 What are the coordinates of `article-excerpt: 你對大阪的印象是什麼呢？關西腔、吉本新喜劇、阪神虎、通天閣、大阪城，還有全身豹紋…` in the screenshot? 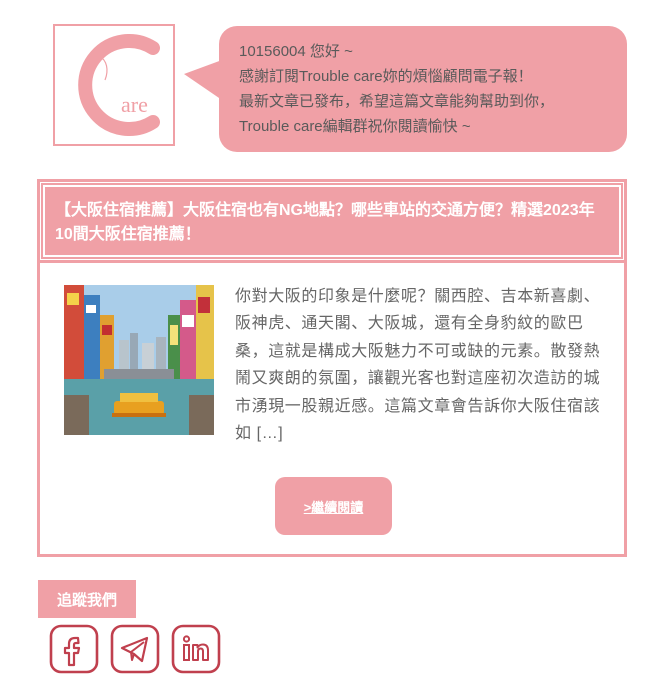 It's located at (418, 365).